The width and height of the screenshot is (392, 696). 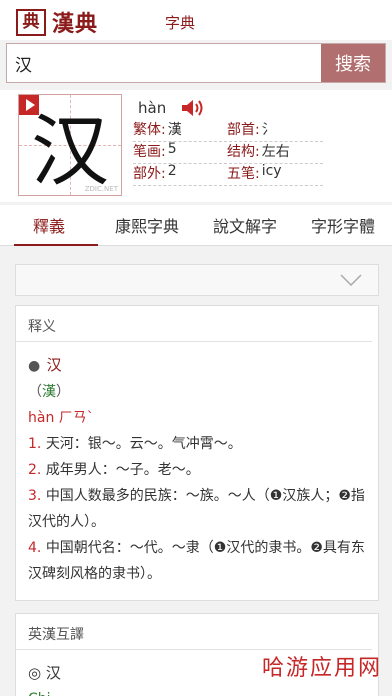 I want to click on info-value: 氵, so click(x=269, y=129).